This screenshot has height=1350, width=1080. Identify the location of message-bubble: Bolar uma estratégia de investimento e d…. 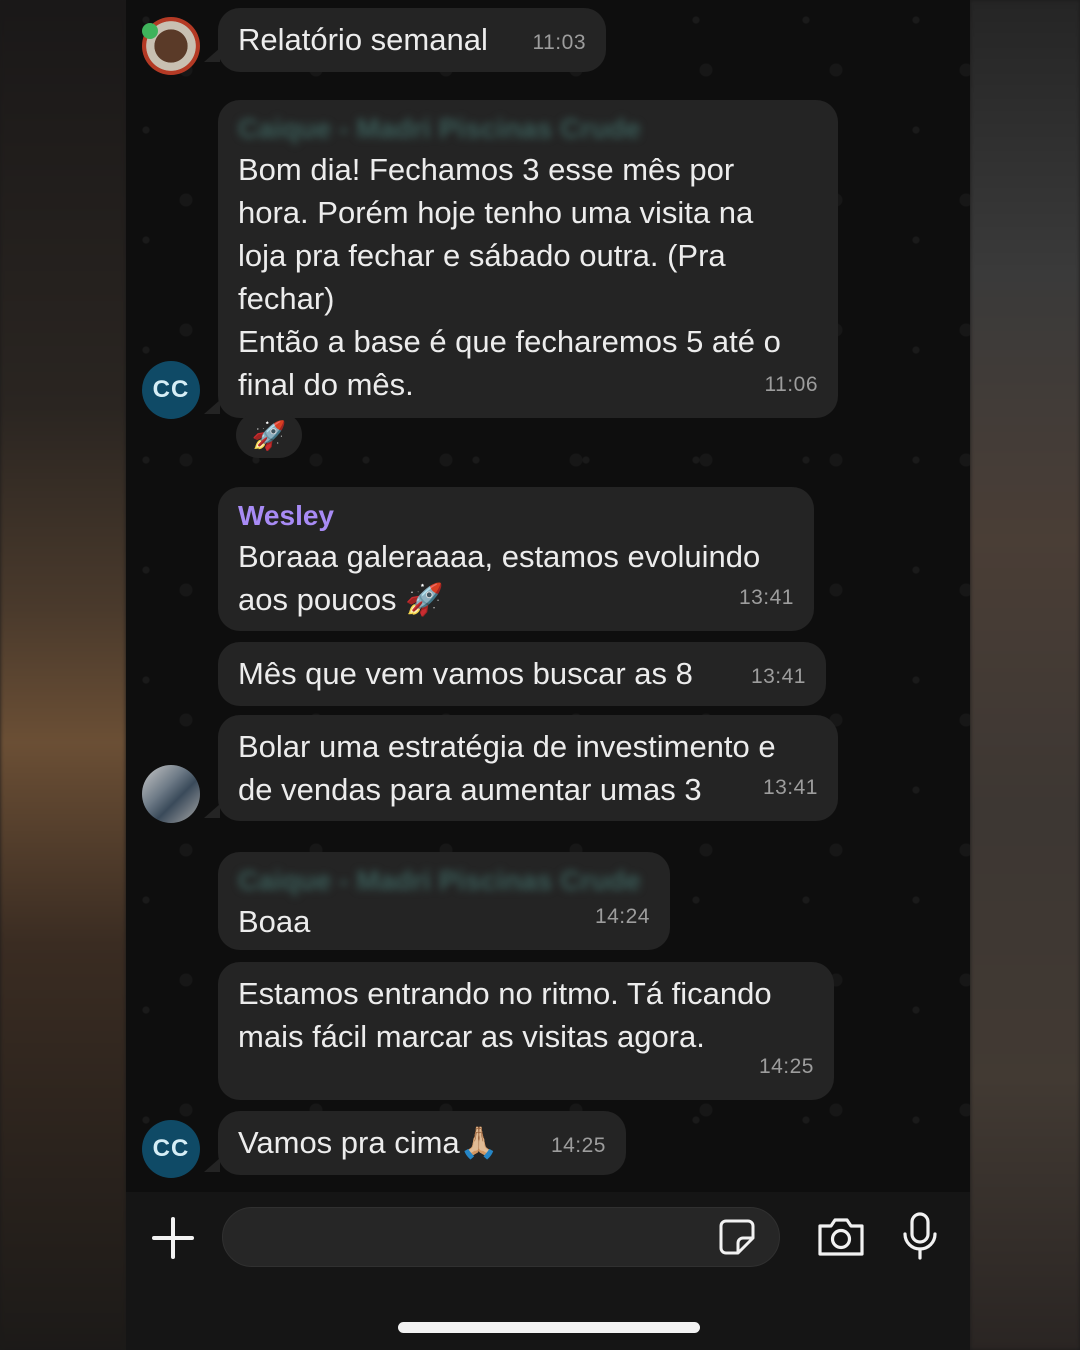
(528, 768).